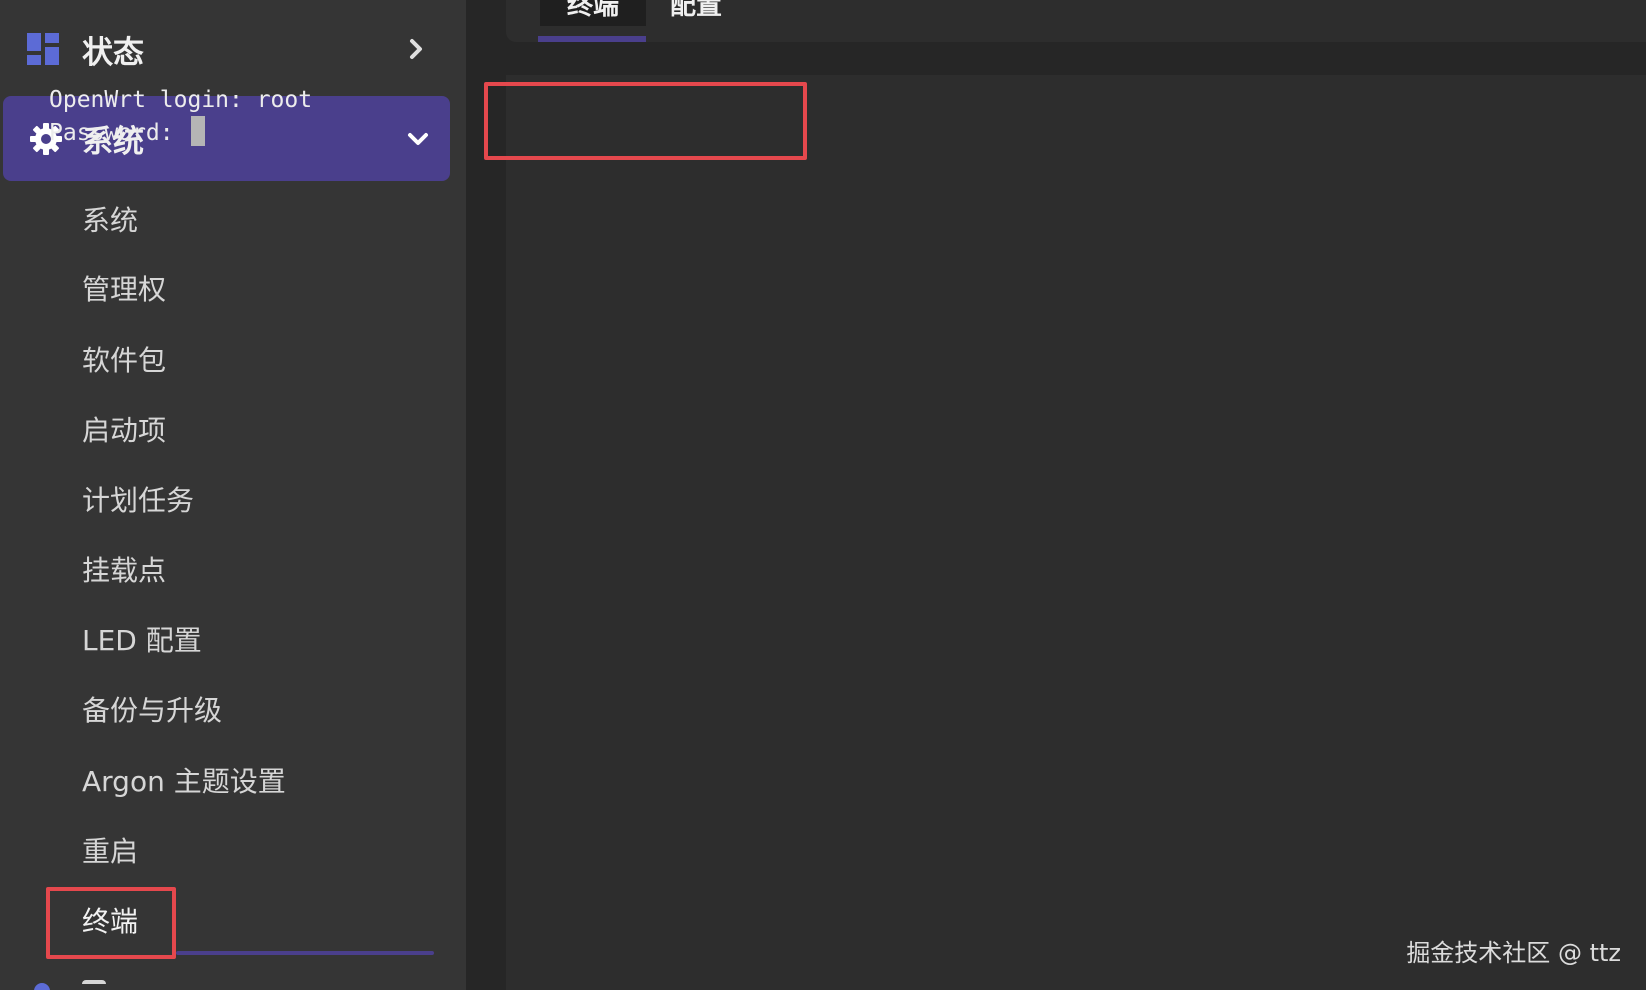  Describe the element at coordinates (184, 782) in the screenshot. I see `submenu-item-argon-theme: Argon 主题设置` at that location.